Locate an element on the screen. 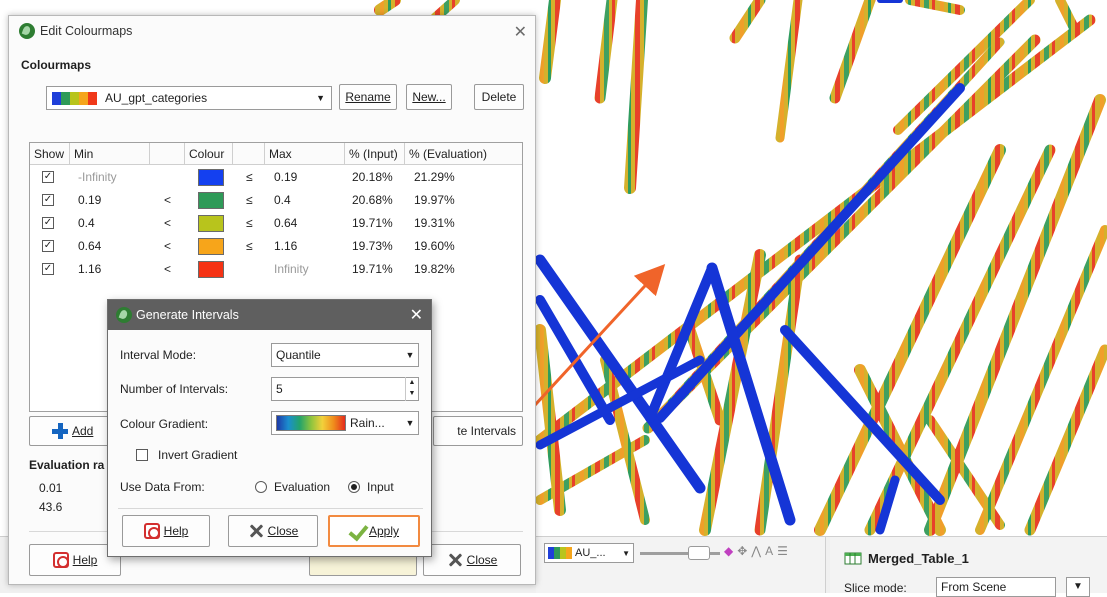 This screenshot has height=597, width=1107. letter-a-icon: A is located at coordinates (769, 551).